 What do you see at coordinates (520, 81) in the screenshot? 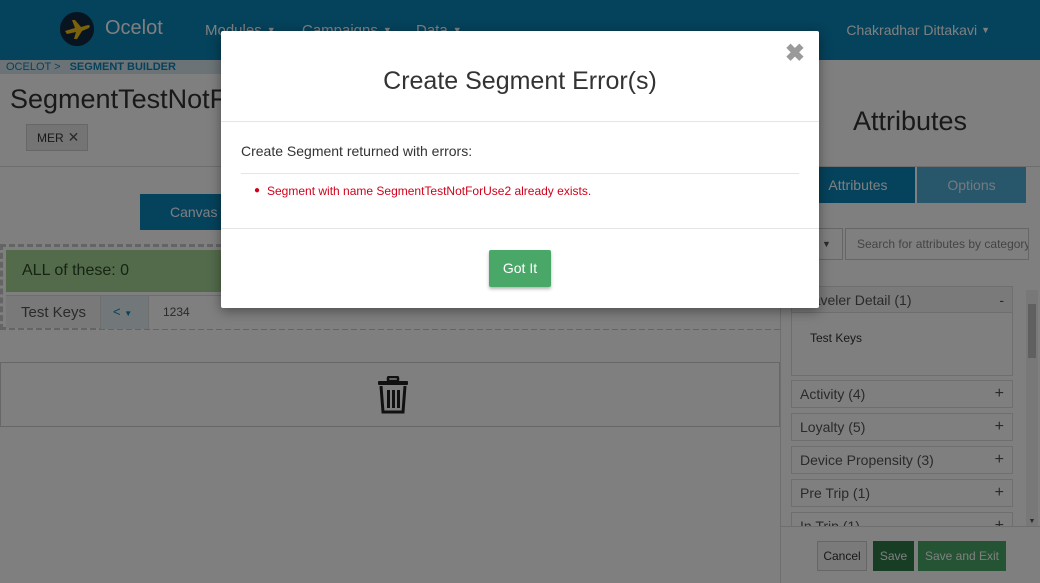
I see `modal-title: Create Segment Error(s)` at bounding box center [520, 81].